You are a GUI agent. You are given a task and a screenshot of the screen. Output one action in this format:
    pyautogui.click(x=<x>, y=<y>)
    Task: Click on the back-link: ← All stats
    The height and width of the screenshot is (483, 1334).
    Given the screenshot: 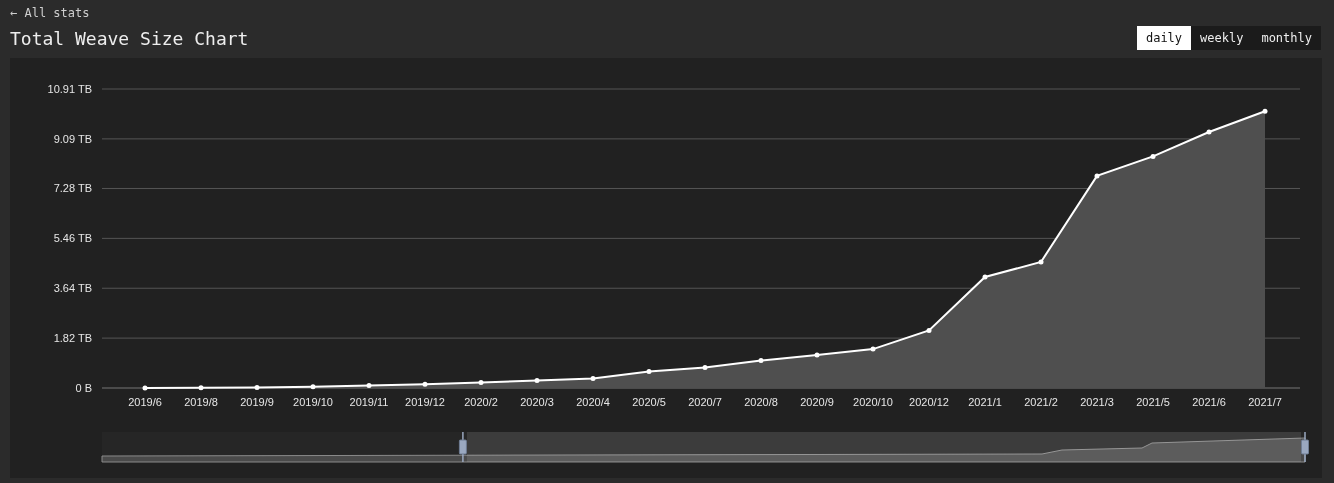 What is the action you would take?
    pyautogui.click(x=50, y=13)
    